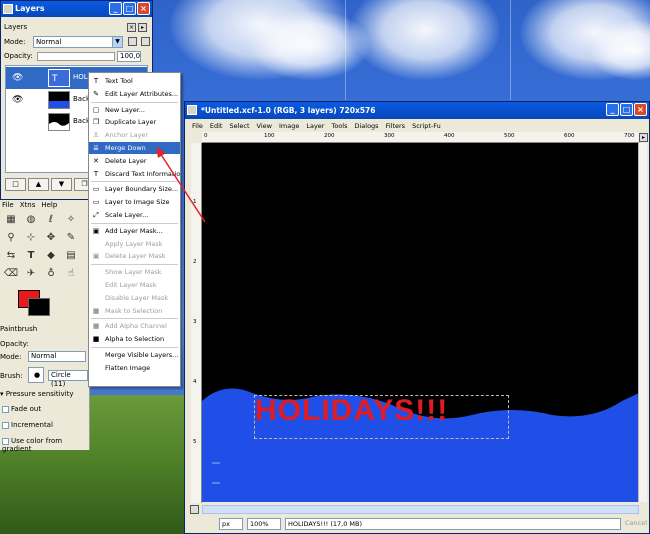 This screenshot has width=650, height=534. What do you see at coordinates (21, 409) in the screenshot?
I see `fade-out-checkbox: Fade out` at bounding box center [21, 409].